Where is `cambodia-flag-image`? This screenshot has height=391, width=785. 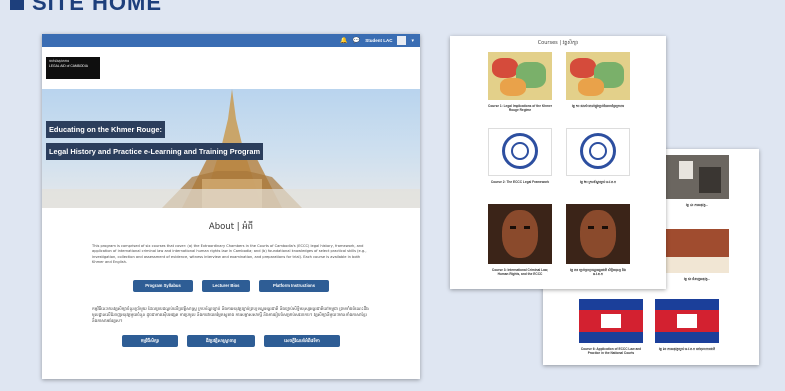
cambodia-flag-image is located at coordinates (611, 321).